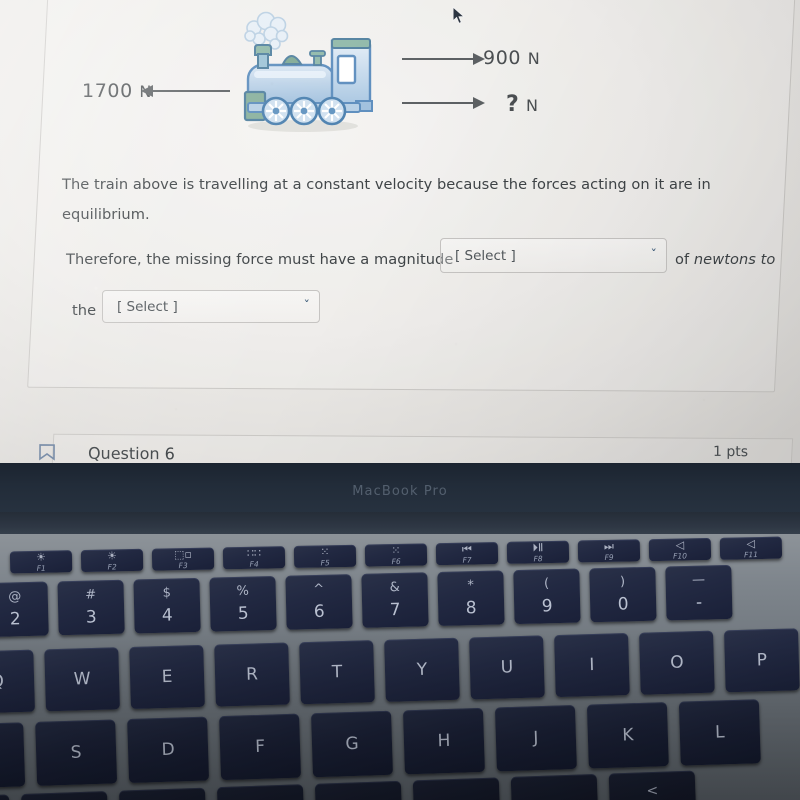 The height and width of the screenshot is (800, 800). I want to click on key-shift-glyph: (, so click(546, 584).